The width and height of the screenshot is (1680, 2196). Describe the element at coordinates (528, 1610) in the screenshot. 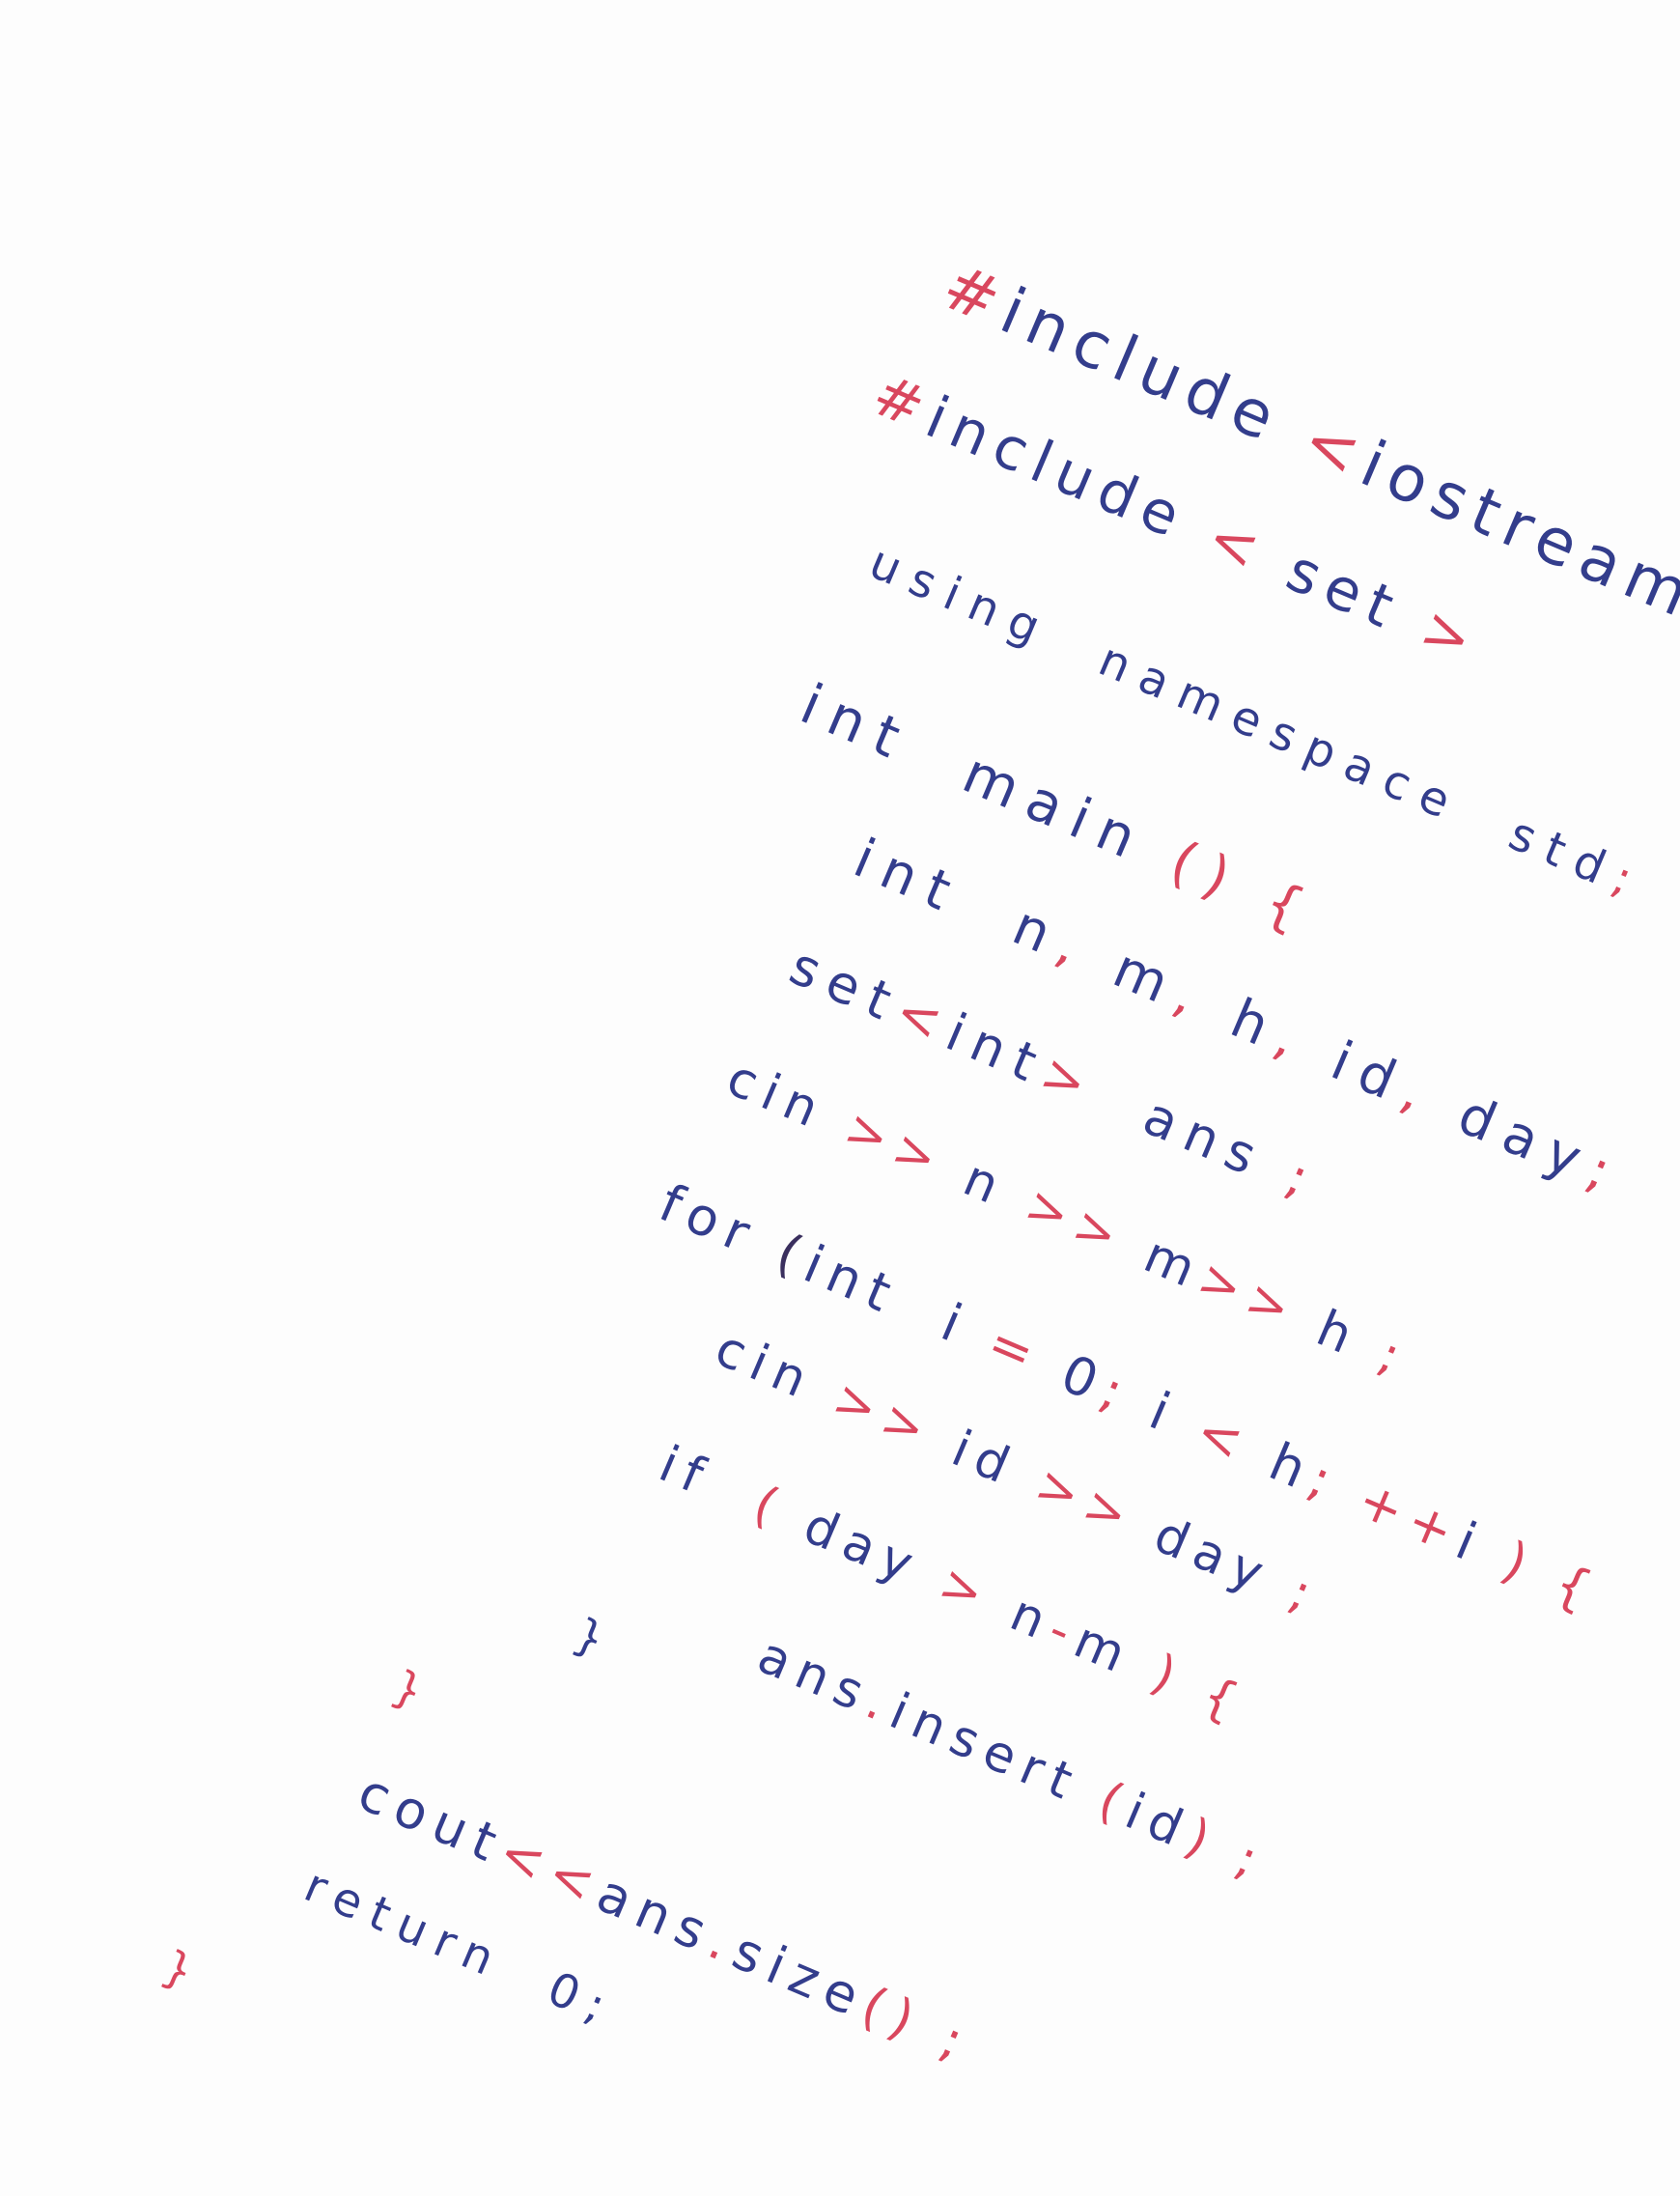

I see `line-close-if: }` at that location.